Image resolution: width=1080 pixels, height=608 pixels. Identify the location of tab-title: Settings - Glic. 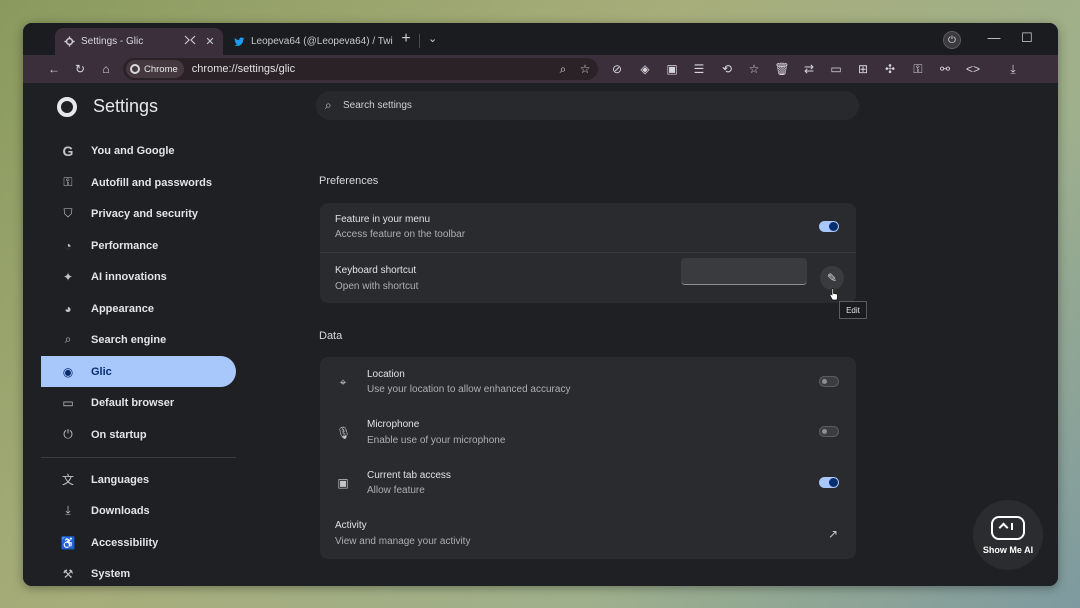
(112, 41).